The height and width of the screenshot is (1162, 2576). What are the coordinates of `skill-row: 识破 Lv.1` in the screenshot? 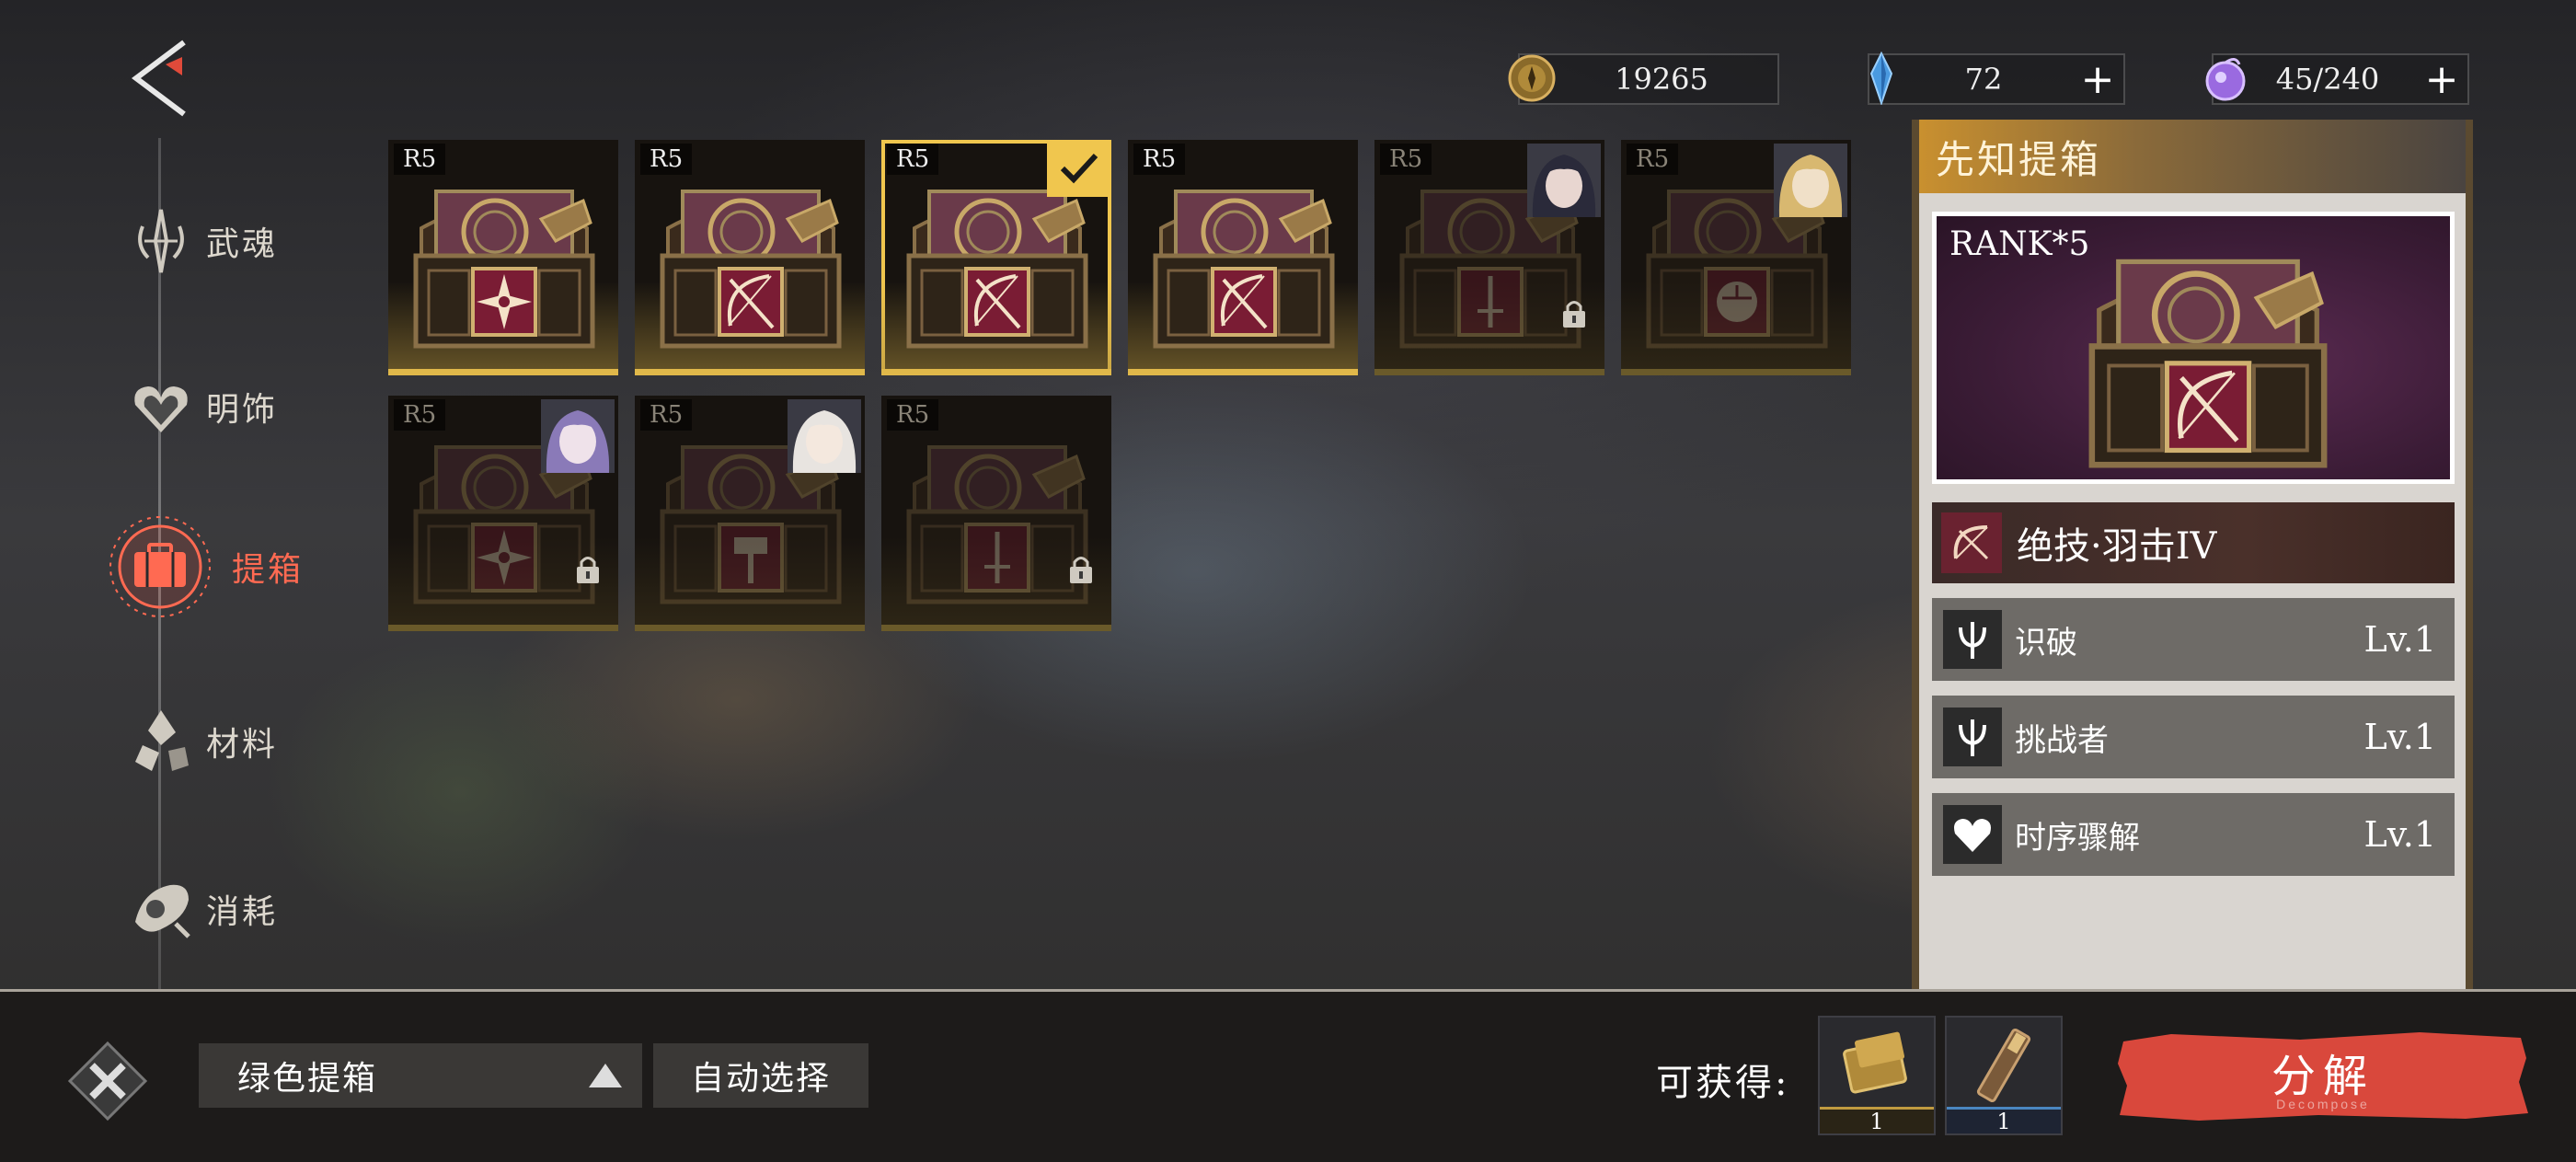 It's located at (2193, 639).